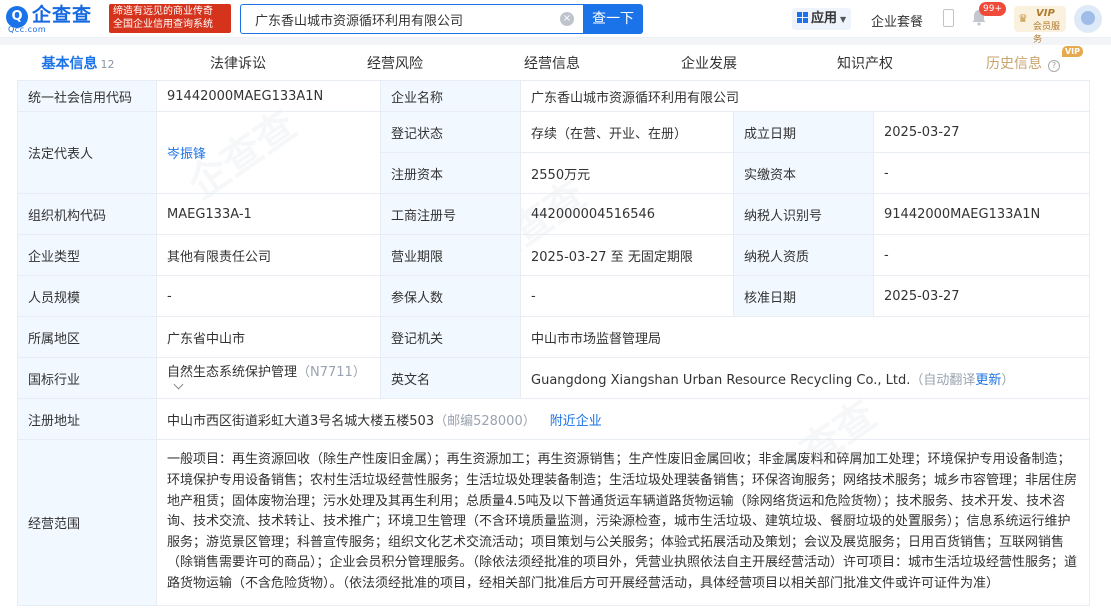 The width and height of the screenshot is (1111, 612). I want to click on nearby-companies-link: 附近企业, so click(576, 421).